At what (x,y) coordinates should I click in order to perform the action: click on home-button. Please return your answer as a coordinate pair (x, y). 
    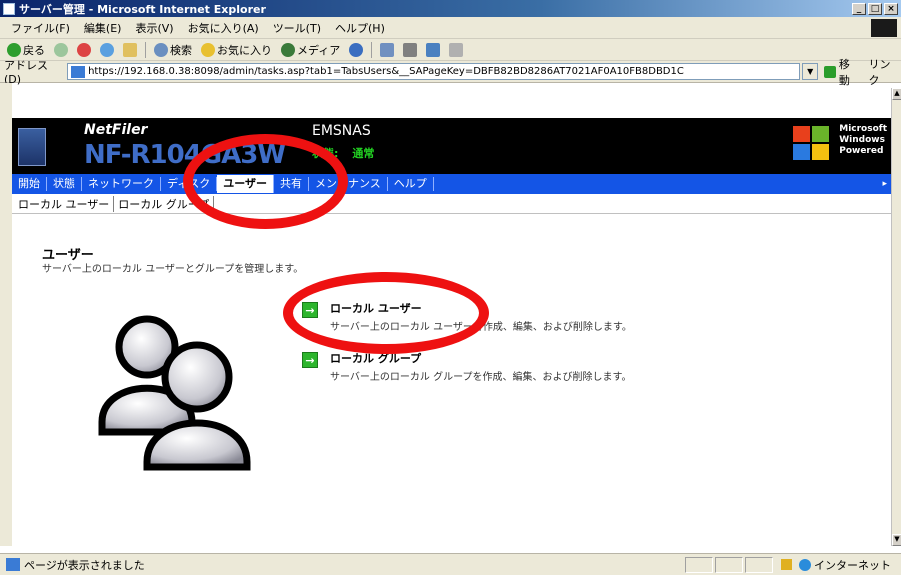
    Looking at the image, I should click on (130, 50).